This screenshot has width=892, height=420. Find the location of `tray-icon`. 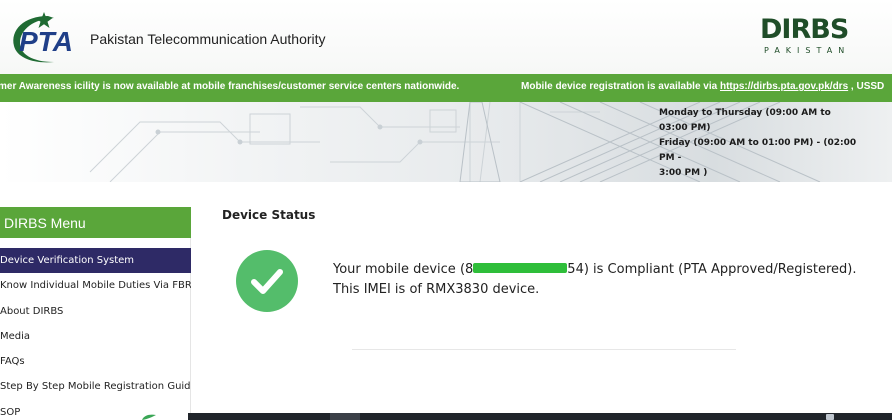

tray-icon is located at coordinates (830, 417).